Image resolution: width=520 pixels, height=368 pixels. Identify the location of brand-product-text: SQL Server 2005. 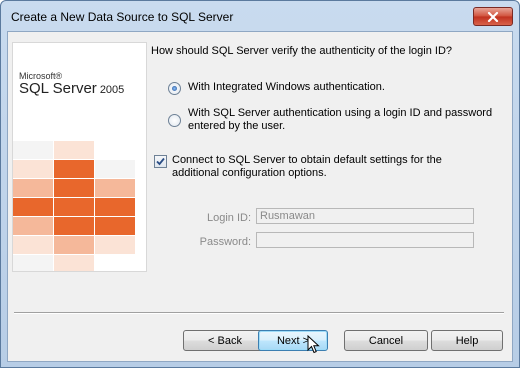
(71, 88).